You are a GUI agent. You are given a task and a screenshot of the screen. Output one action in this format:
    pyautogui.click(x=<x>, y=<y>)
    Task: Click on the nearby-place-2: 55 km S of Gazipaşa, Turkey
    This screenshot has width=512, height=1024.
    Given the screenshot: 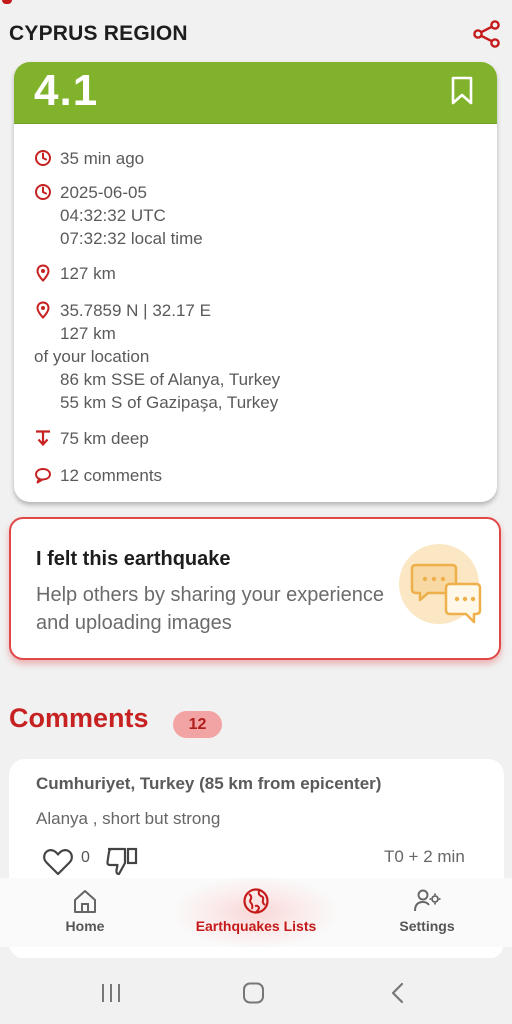 What is the action you would take?
    pyautogui.click(x=169, y=402)
    